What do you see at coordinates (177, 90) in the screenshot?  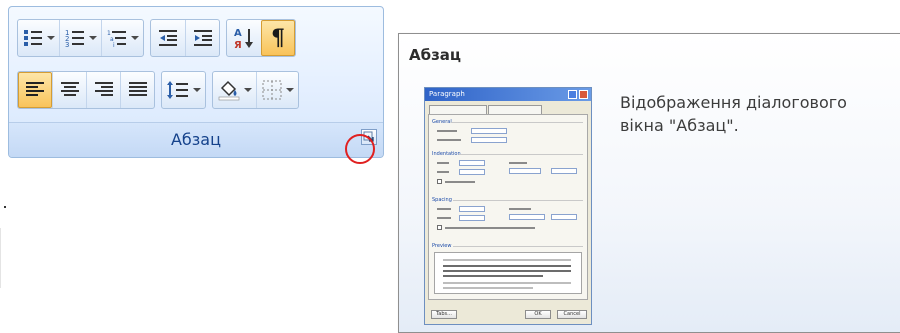 I see `line-spacing-icon` at bounding box center [177, 90].